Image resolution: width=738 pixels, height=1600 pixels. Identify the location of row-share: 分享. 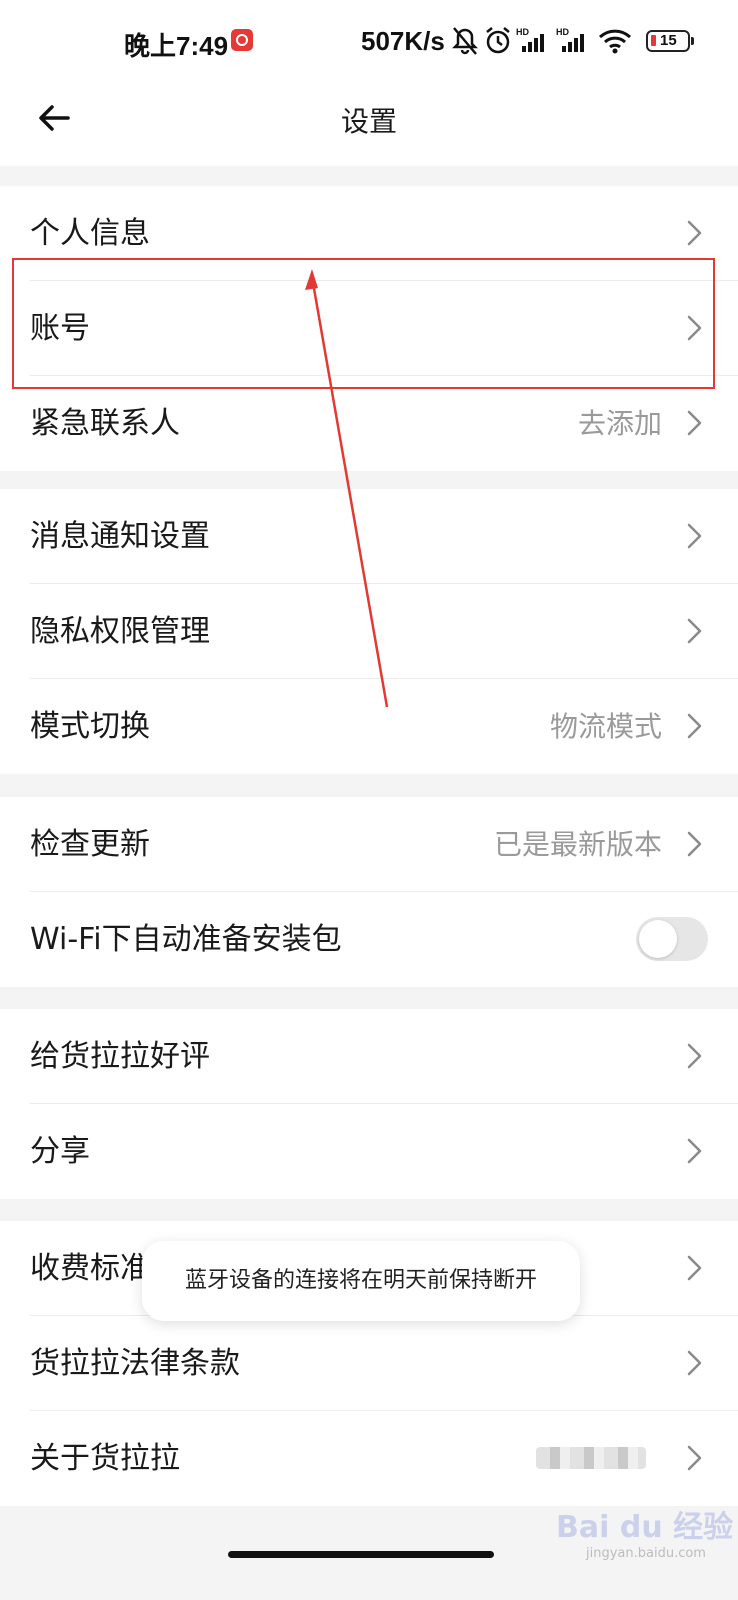
(369, 1151).